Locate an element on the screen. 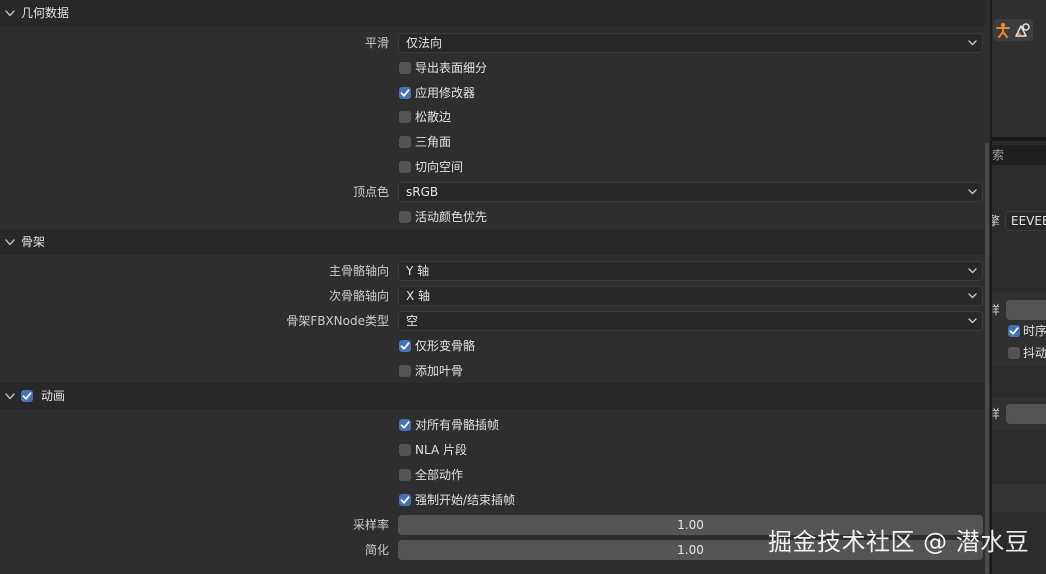  primary-bone-axis-value: Y 轴 is located at coordinates (418, 271).